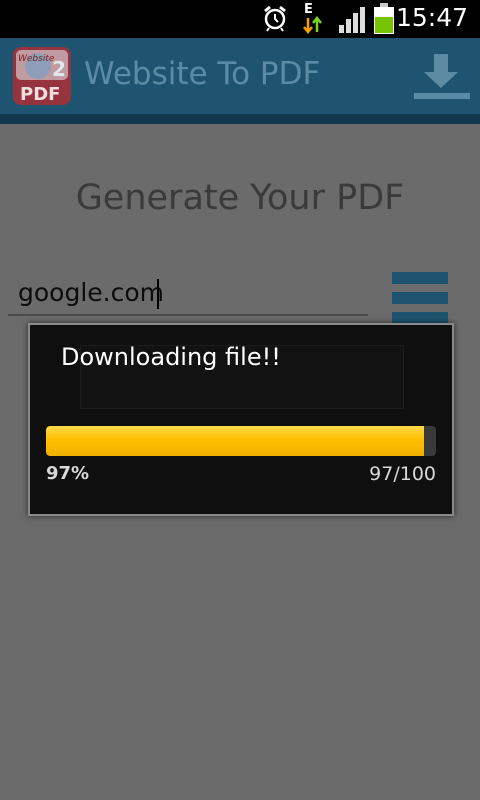 Image resolution: width=480 pixels, height=800 pixels. I want to click on logo-website-text: Website, so click(36, 59).